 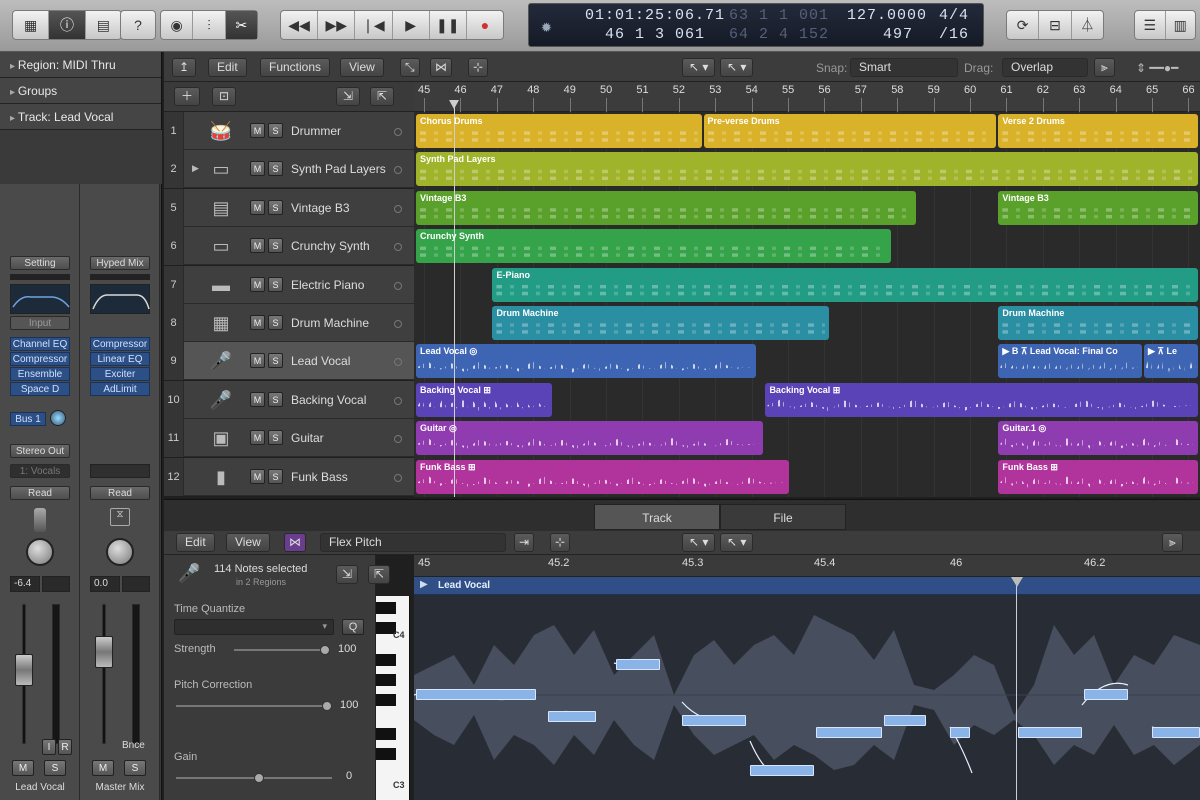 I want to click on audio-region: ▶ ⊼ Le, so click(x=1171, y=361).